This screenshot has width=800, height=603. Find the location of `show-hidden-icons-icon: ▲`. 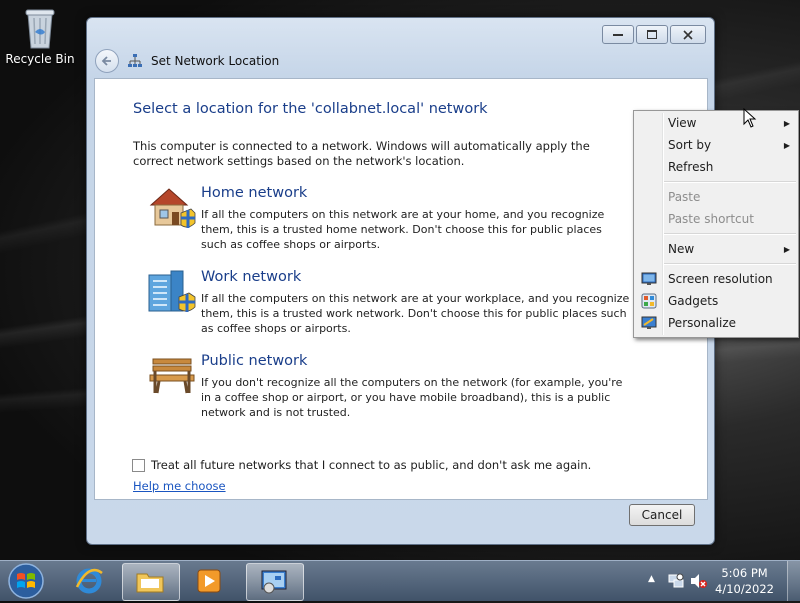

show-hidden-icons-icon: ▲ is located at coordinates (651, 579).